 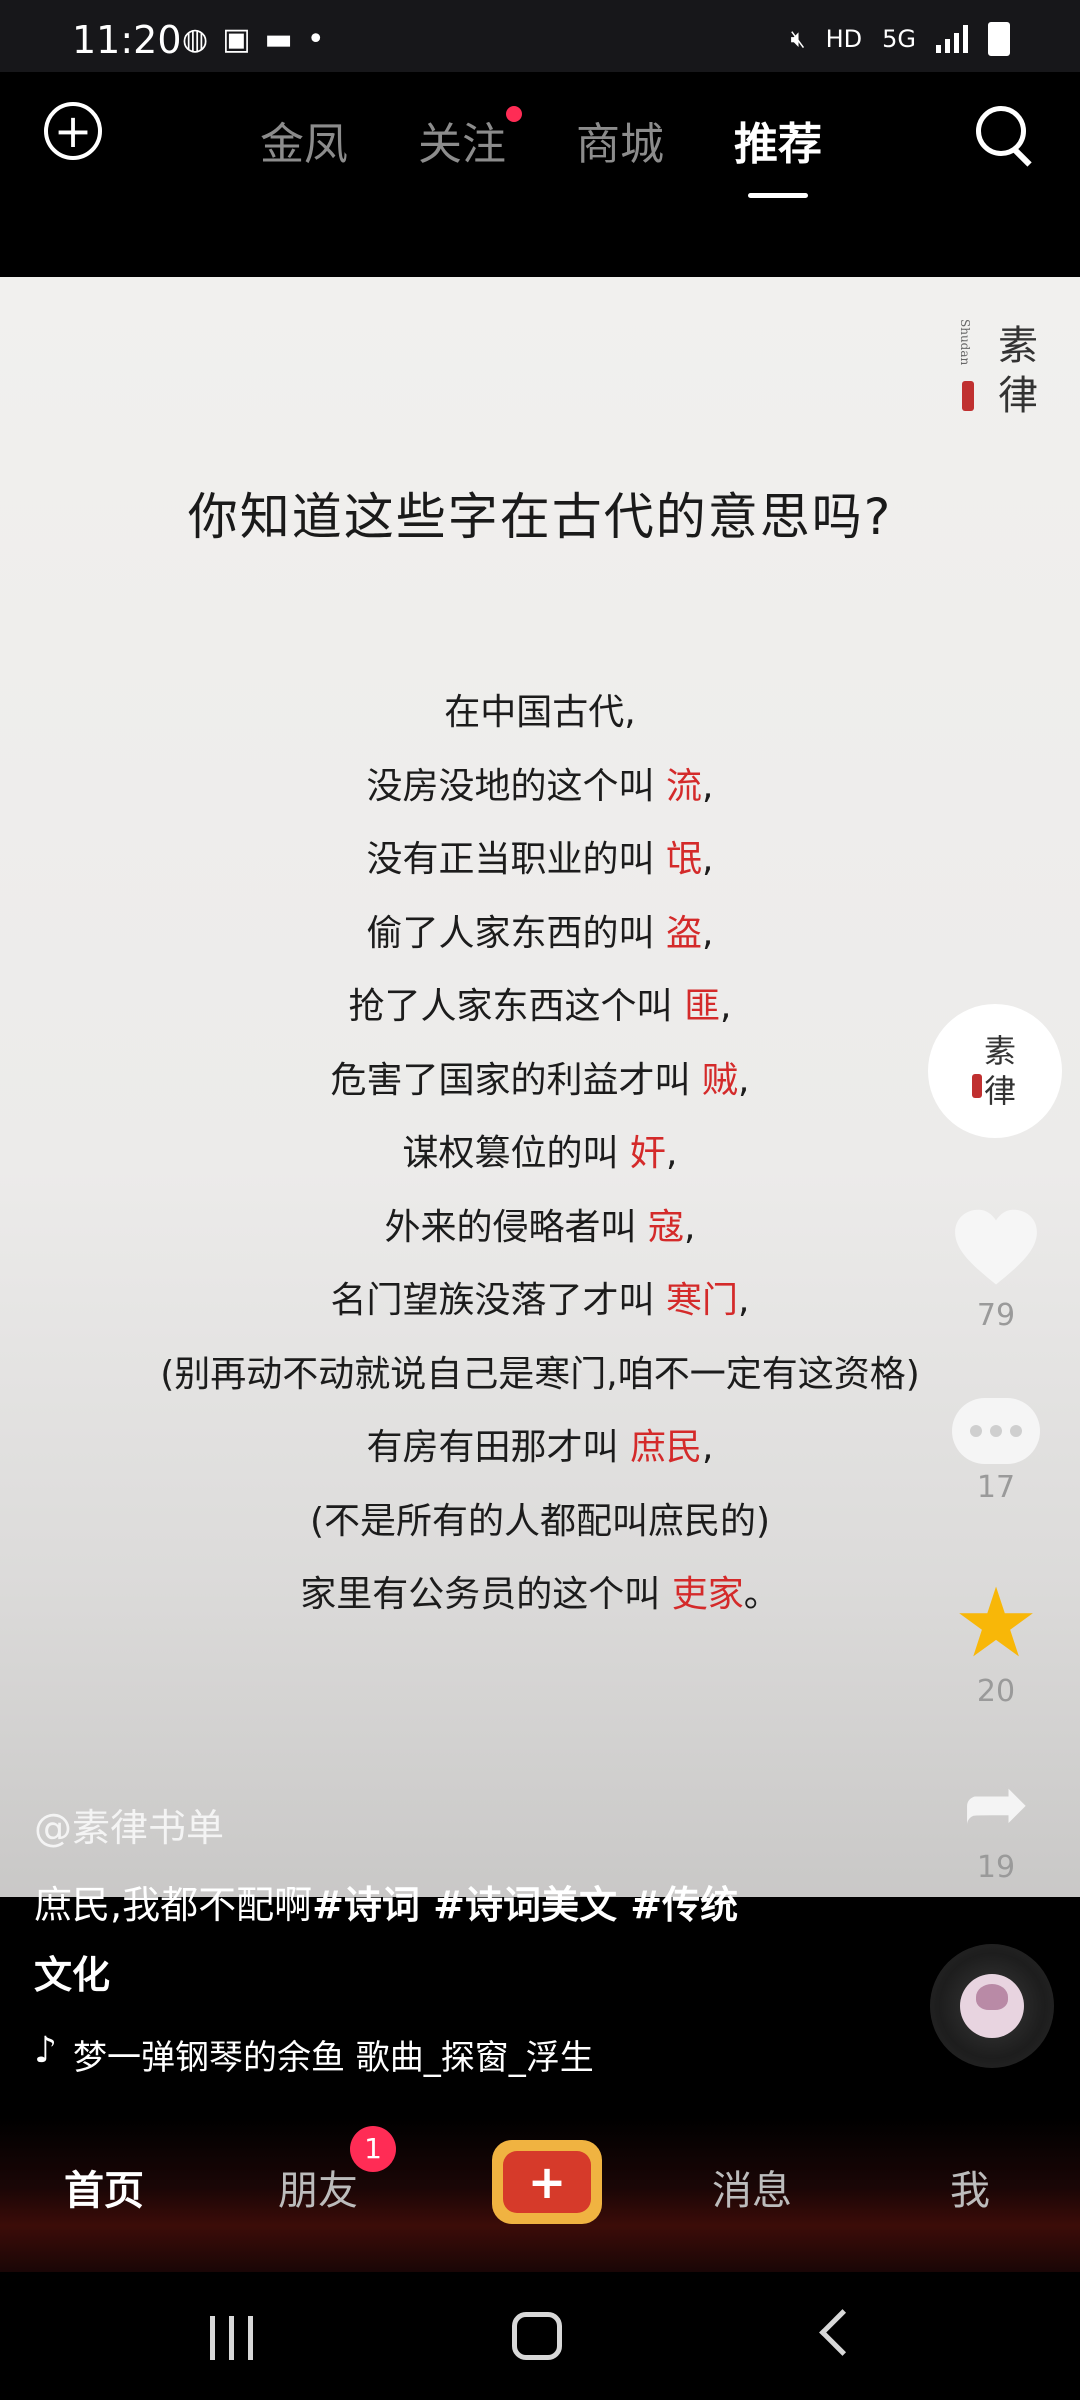 I want to click on clock: 11:20, so click(x=127, y=40).